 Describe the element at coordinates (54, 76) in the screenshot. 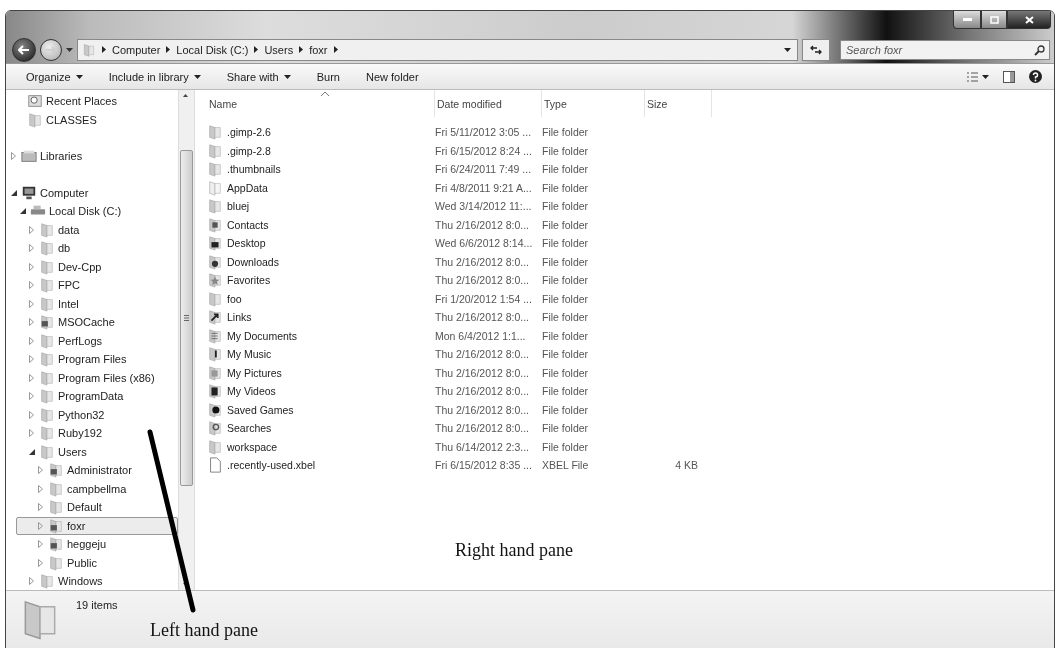

I see `toolbar-button: Organize` at that location.